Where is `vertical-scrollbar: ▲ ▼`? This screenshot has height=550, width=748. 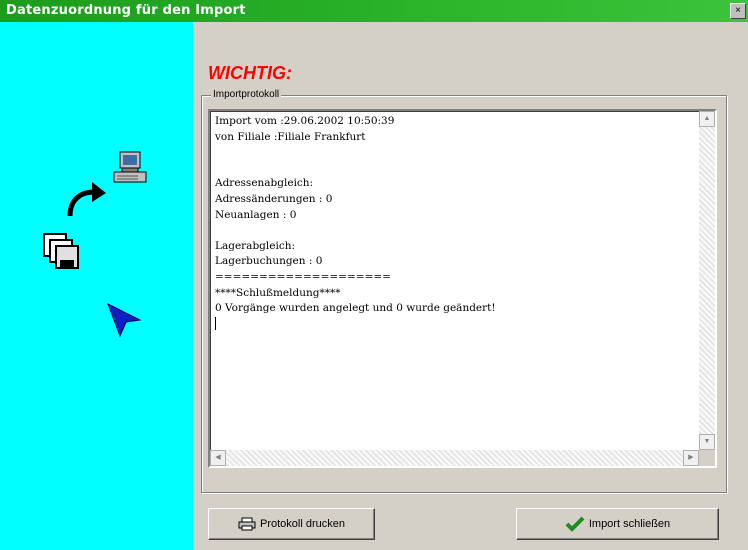 vertical-scrollbar: ▲ ▼ is located at coordinates (707, 280).